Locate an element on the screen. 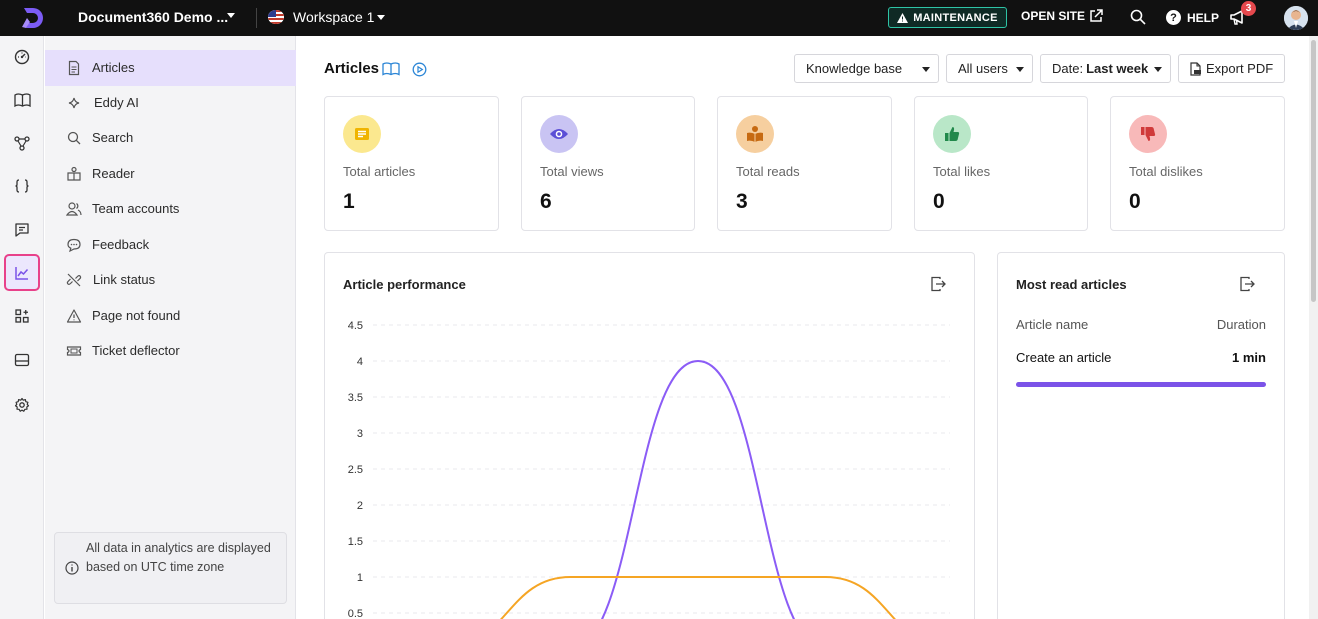 This screenshot has height=619, width=1318. y-tick-label: 3.5 is located at coordinates (355, 398).